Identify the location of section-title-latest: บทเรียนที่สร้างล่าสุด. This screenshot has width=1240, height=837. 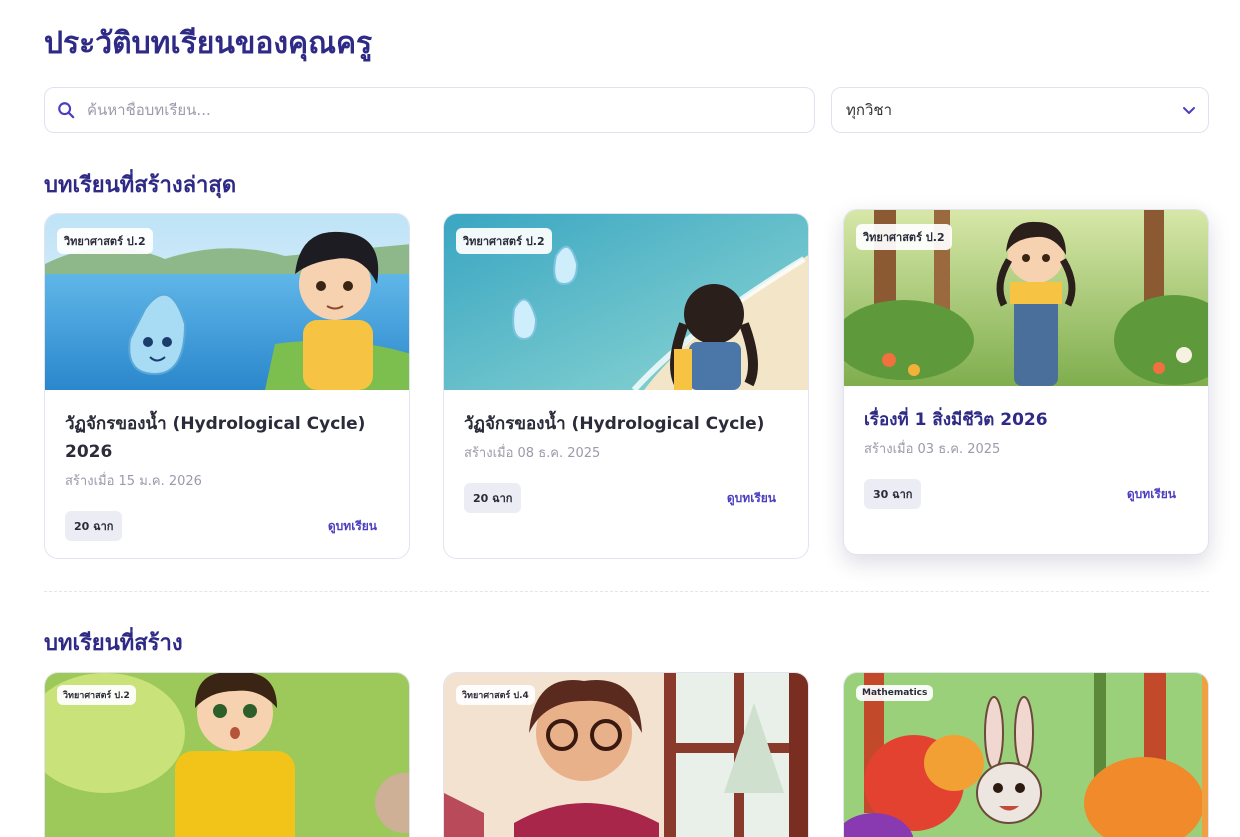
(140, 185).